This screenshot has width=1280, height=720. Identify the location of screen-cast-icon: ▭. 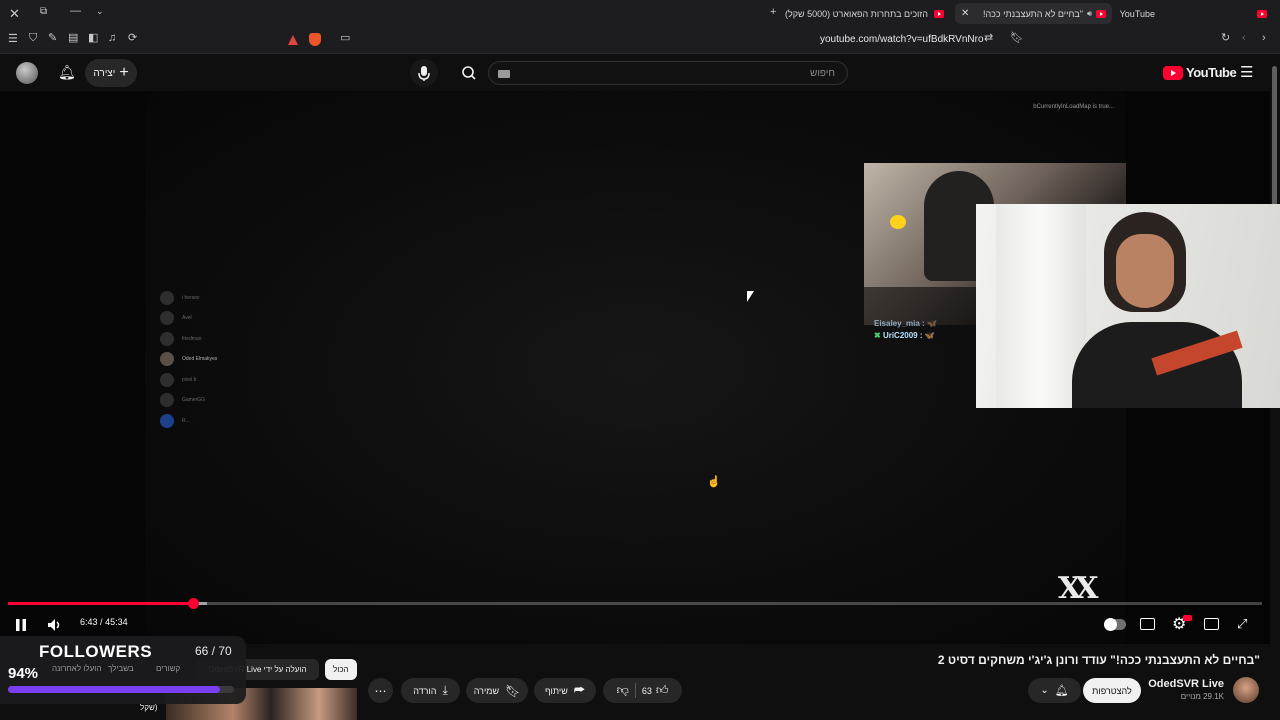
(345, 38).